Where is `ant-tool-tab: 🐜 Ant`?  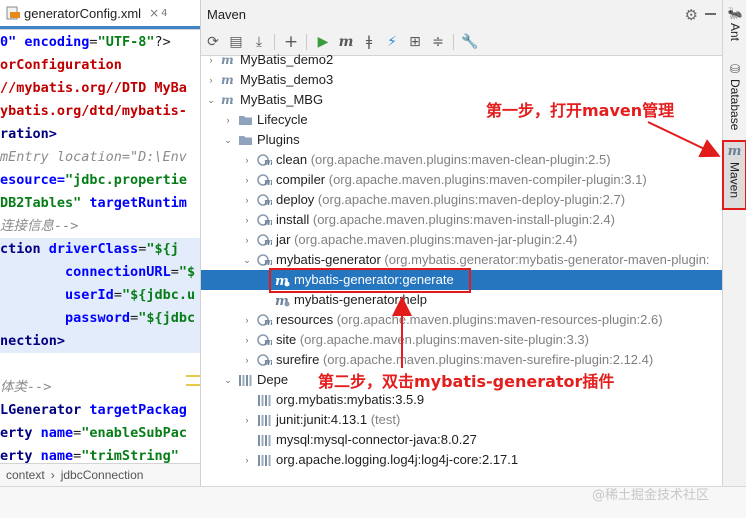
ant-tool-tab: 🐜 Ant is located at coordinates (734, 26).